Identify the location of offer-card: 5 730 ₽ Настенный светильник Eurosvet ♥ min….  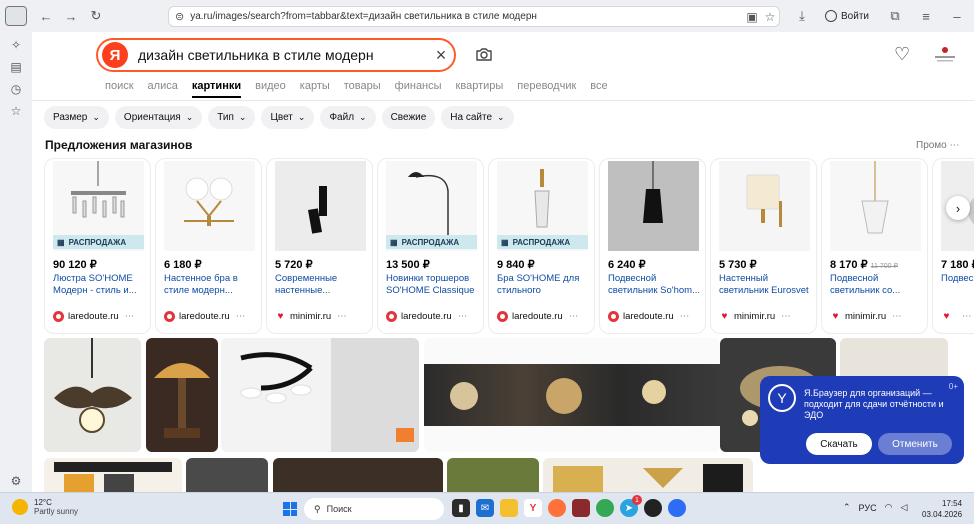
(763, 246).